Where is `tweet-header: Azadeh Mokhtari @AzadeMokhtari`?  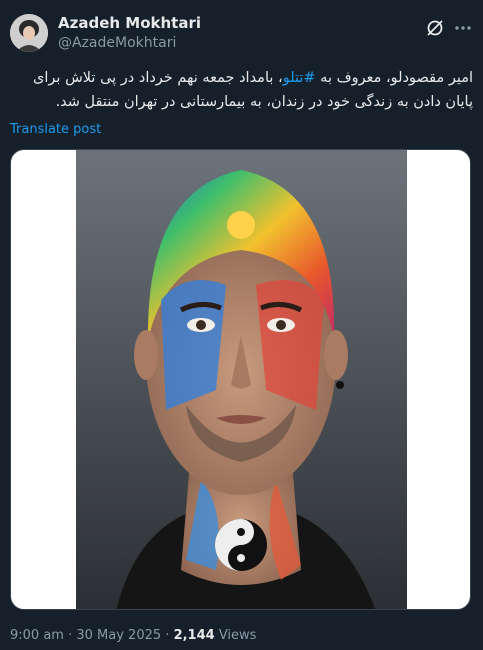 tweet-header: Azadeh Mokhtari @AzadeMokhtari is located at coordinates (241, 34).